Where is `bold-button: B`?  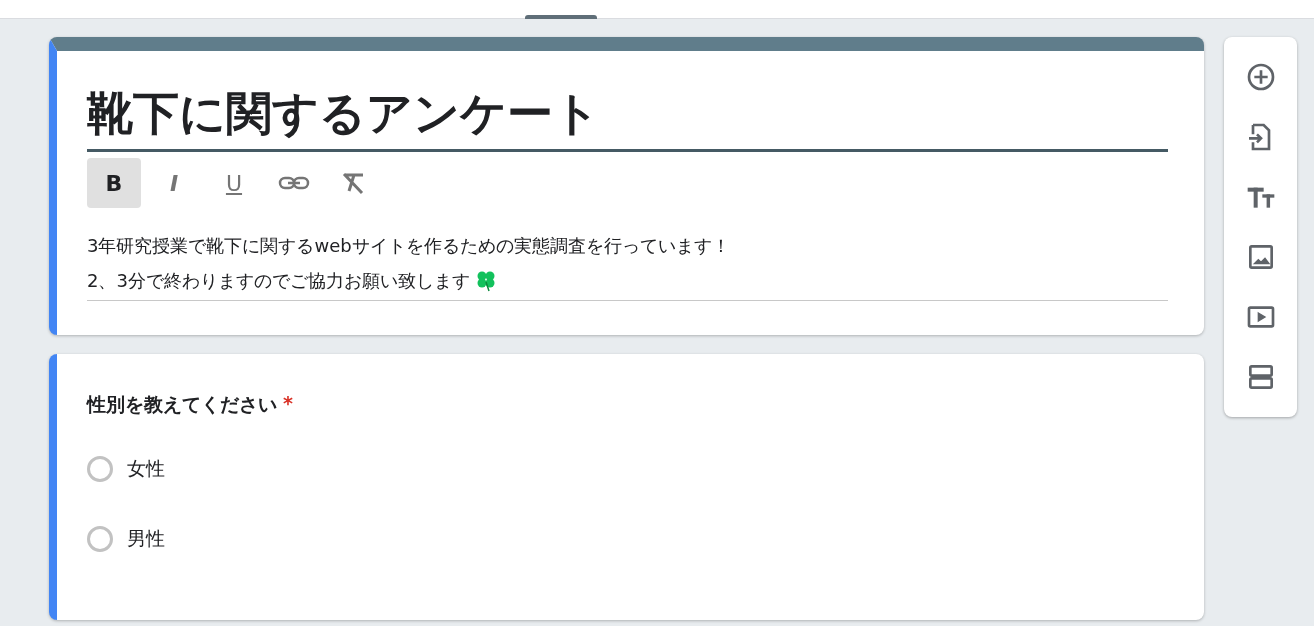
bold-button: B is located at coordinates (114, 183).